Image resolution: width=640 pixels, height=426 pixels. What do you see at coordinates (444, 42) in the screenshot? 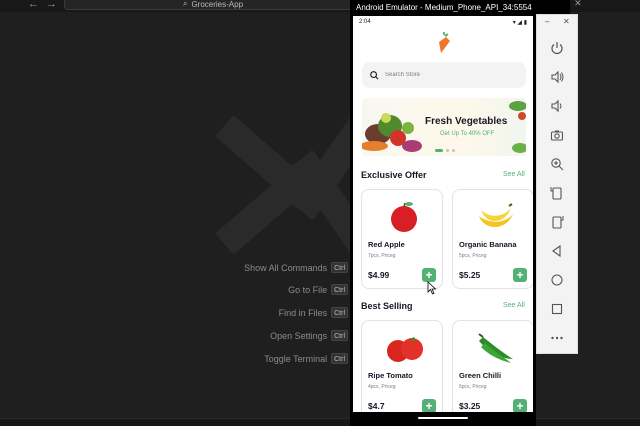
I see `carrot-logo-icon` at bounding box center [444, 42].